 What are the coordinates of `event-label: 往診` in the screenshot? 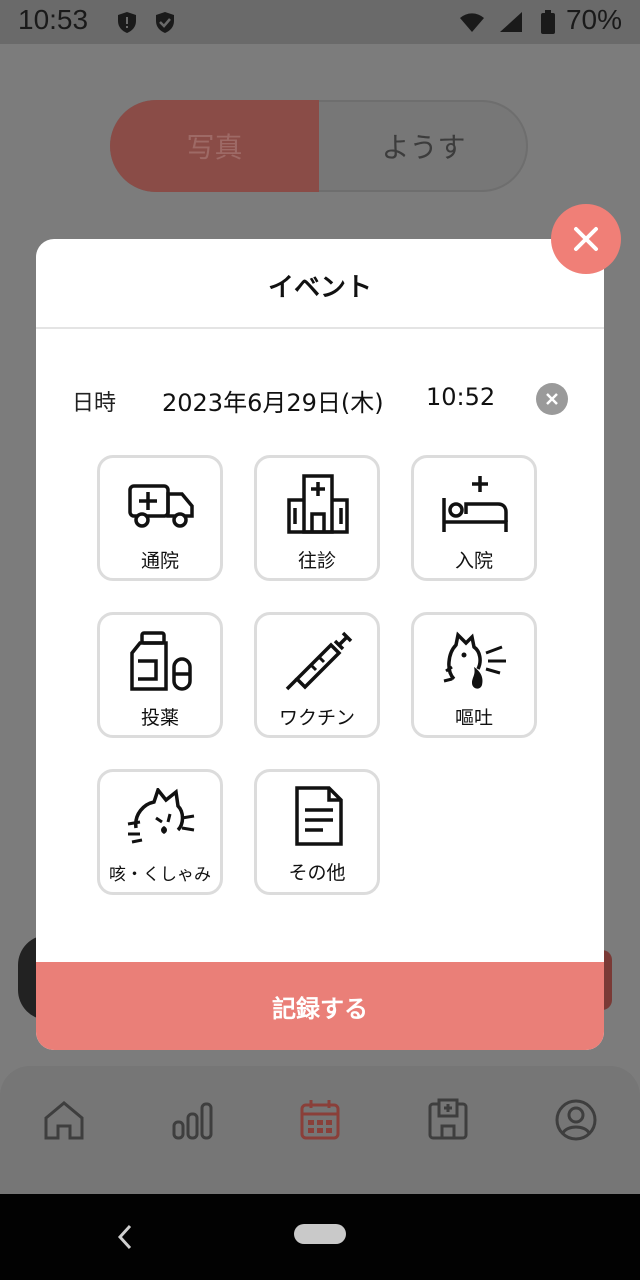 It's located at (316, 561).